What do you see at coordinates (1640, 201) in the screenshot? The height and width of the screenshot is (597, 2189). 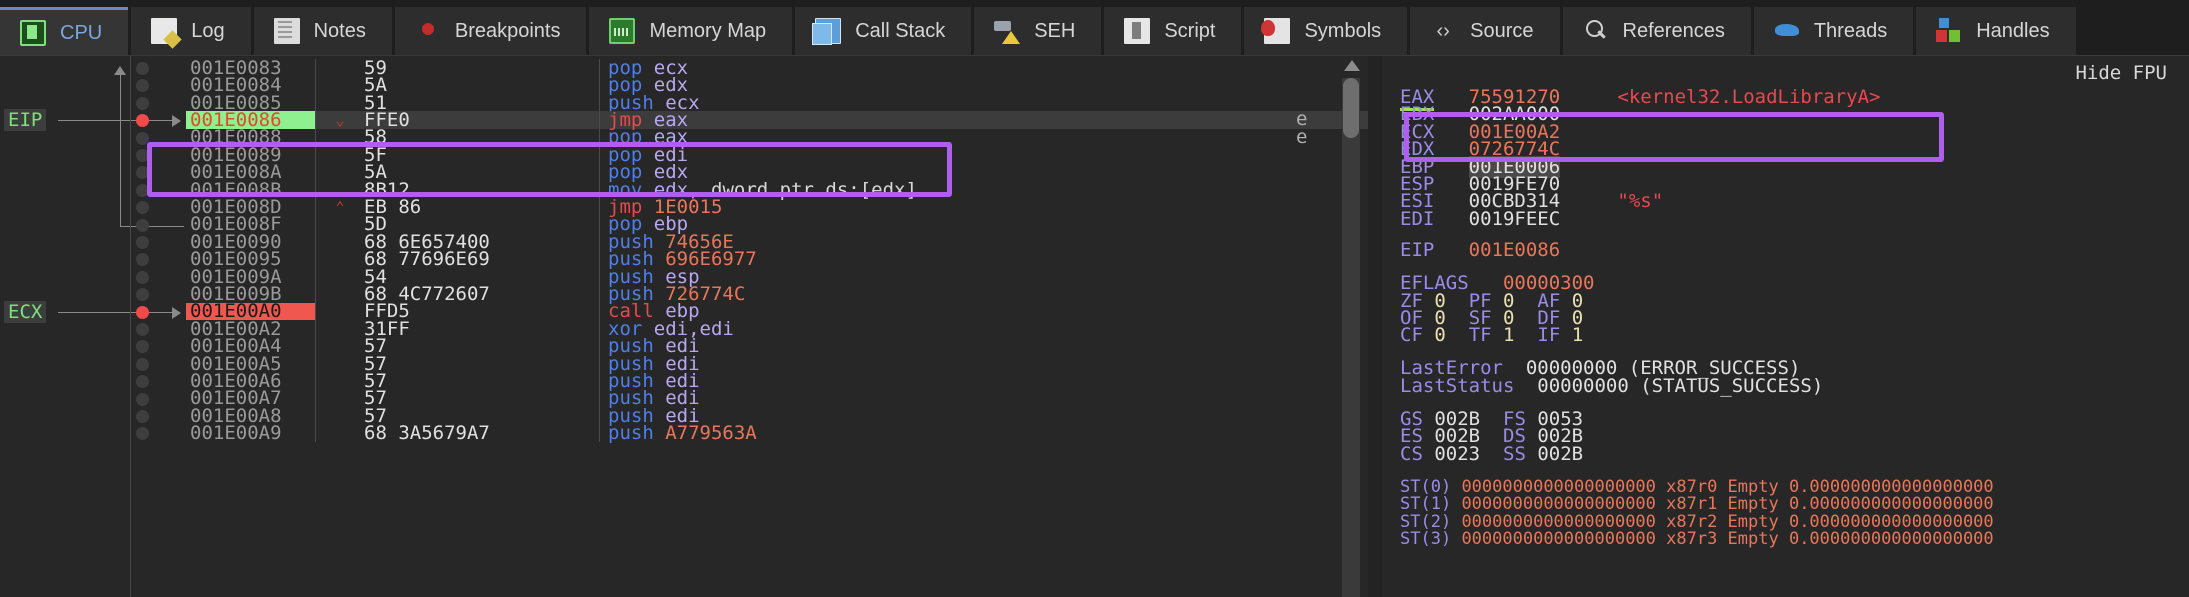 I see `register-comment: "%s"` at bounding box center [1640, 201].